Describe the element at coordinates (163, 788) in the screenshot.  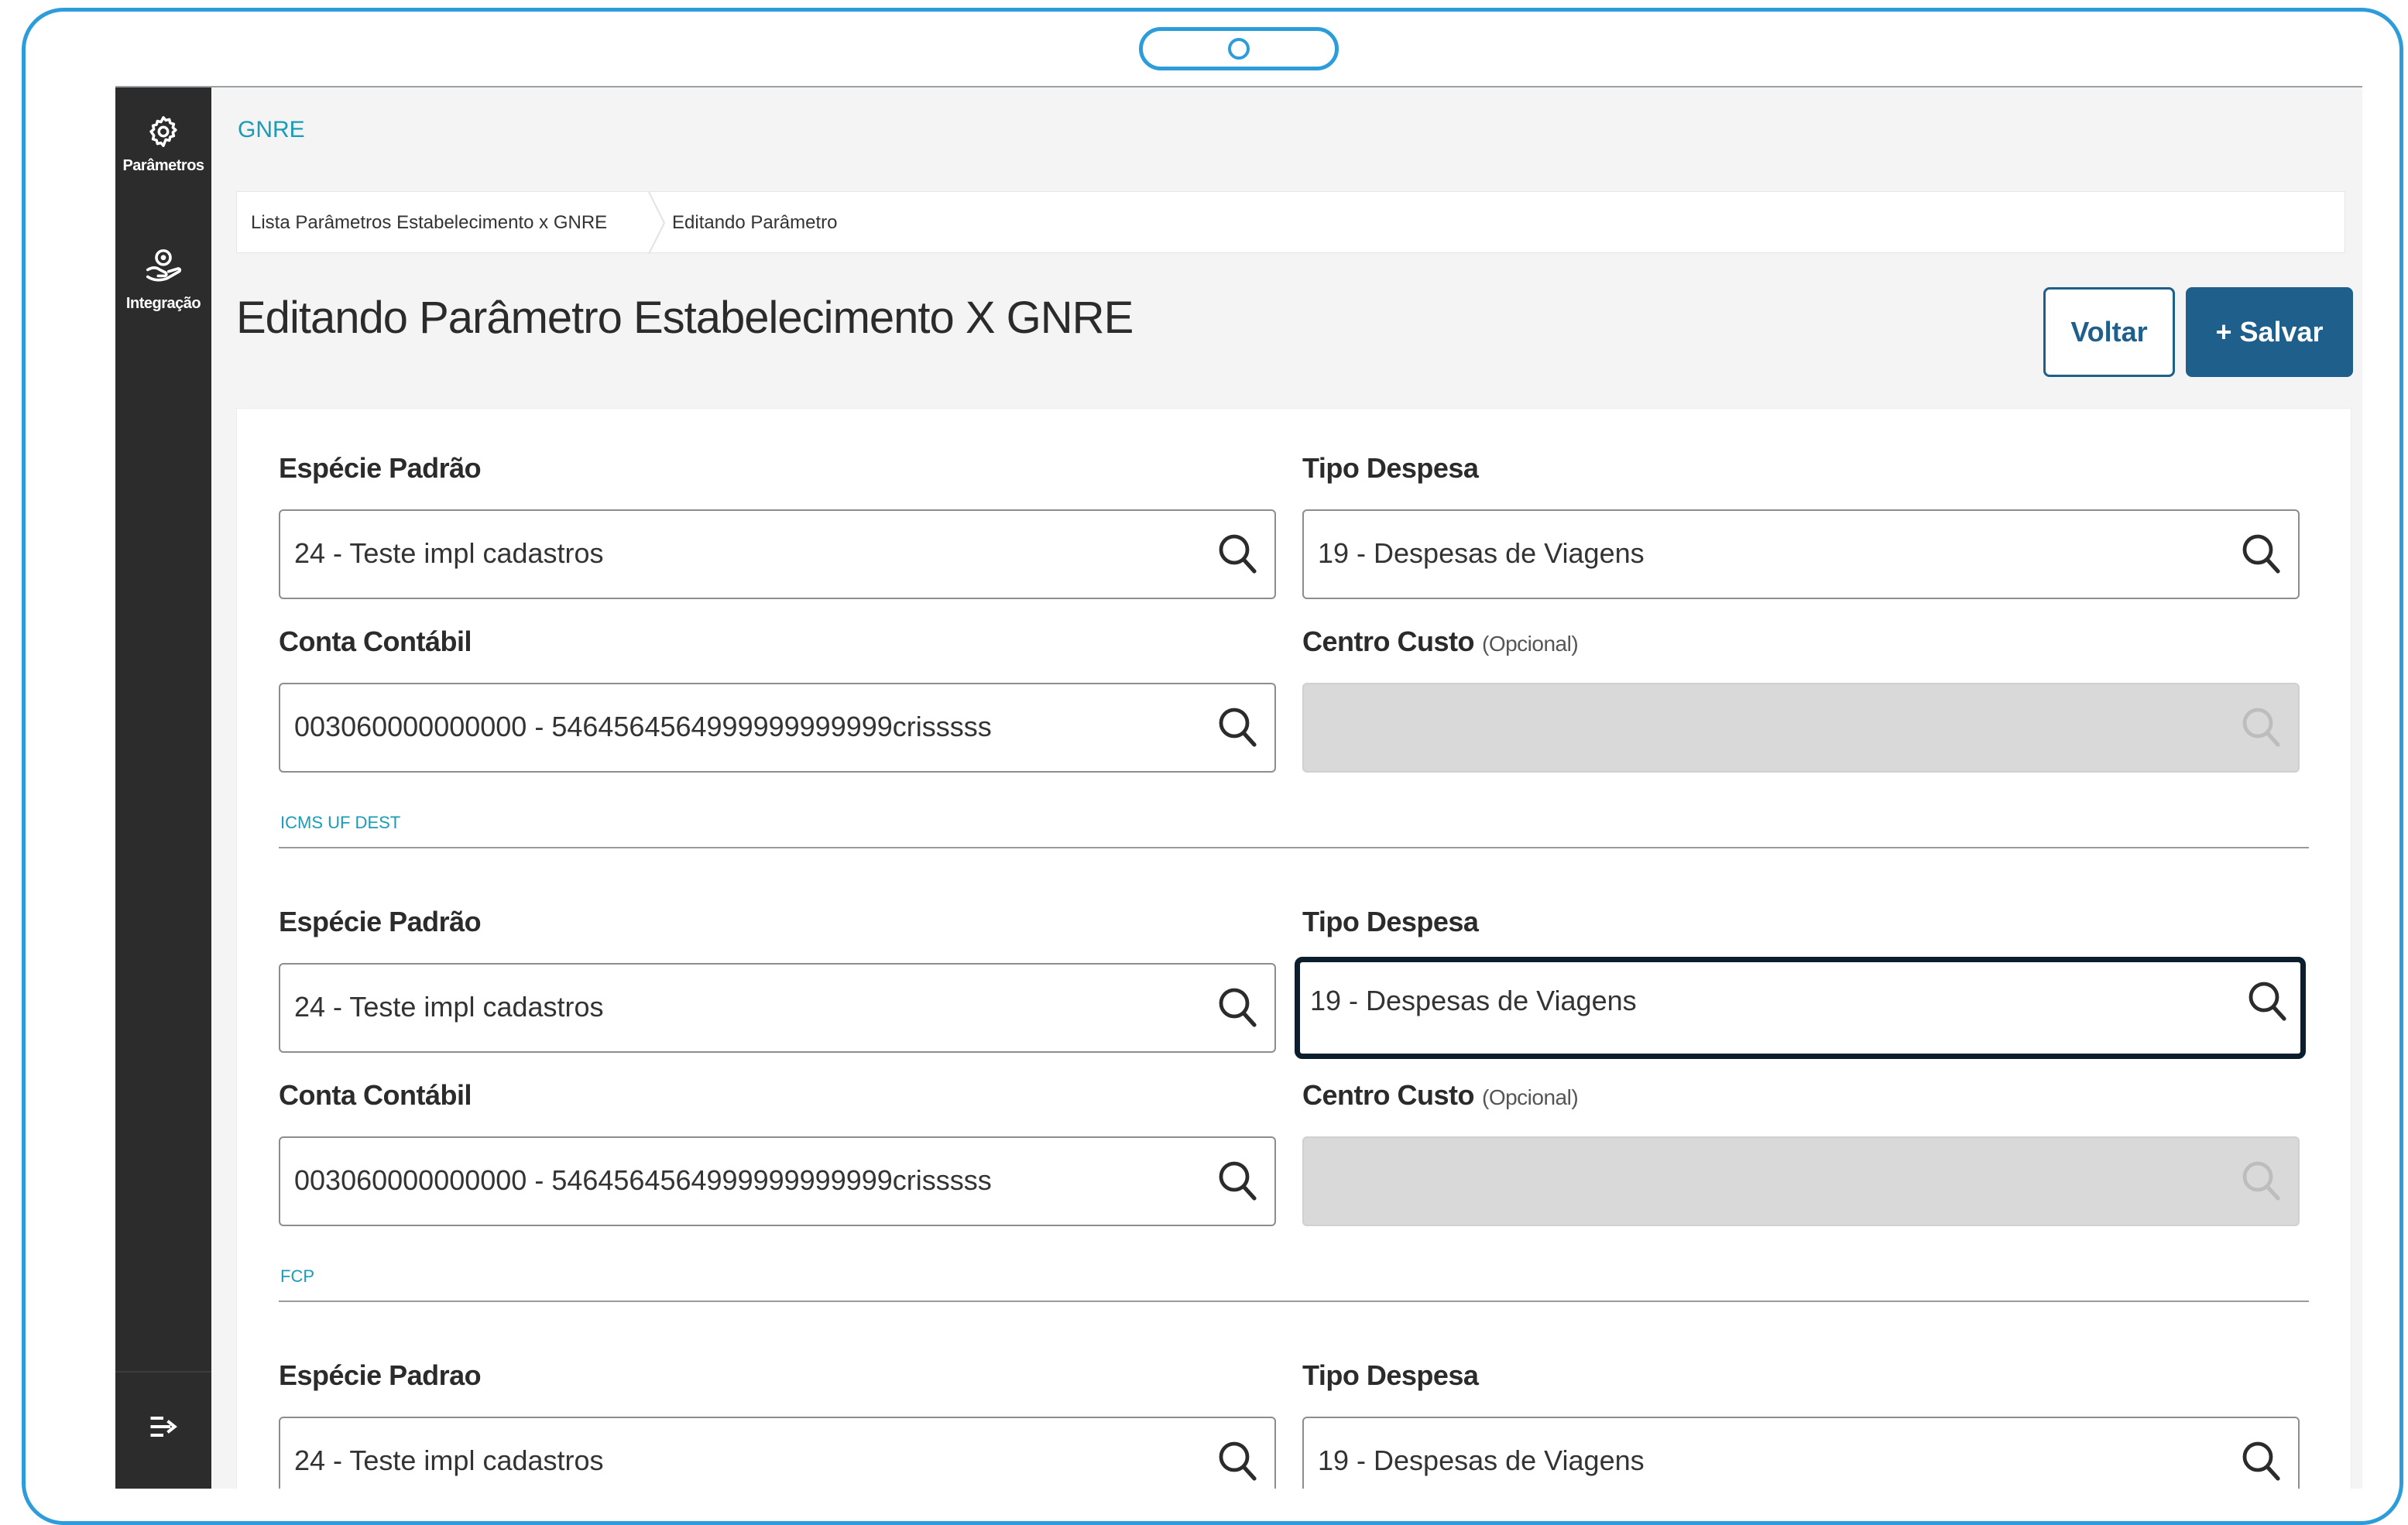
I see `sidebar: Parâmetros Integração` at that location.